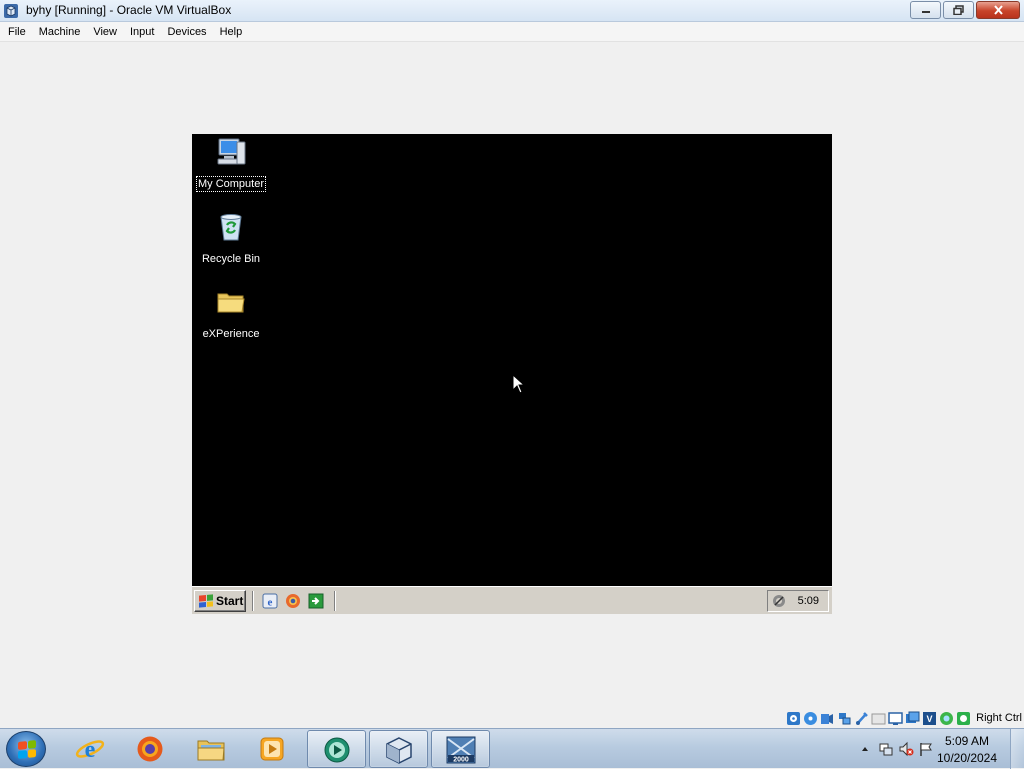 The image size is (1024, 769). I want to click on windows-start-orb, so click(26, 749).